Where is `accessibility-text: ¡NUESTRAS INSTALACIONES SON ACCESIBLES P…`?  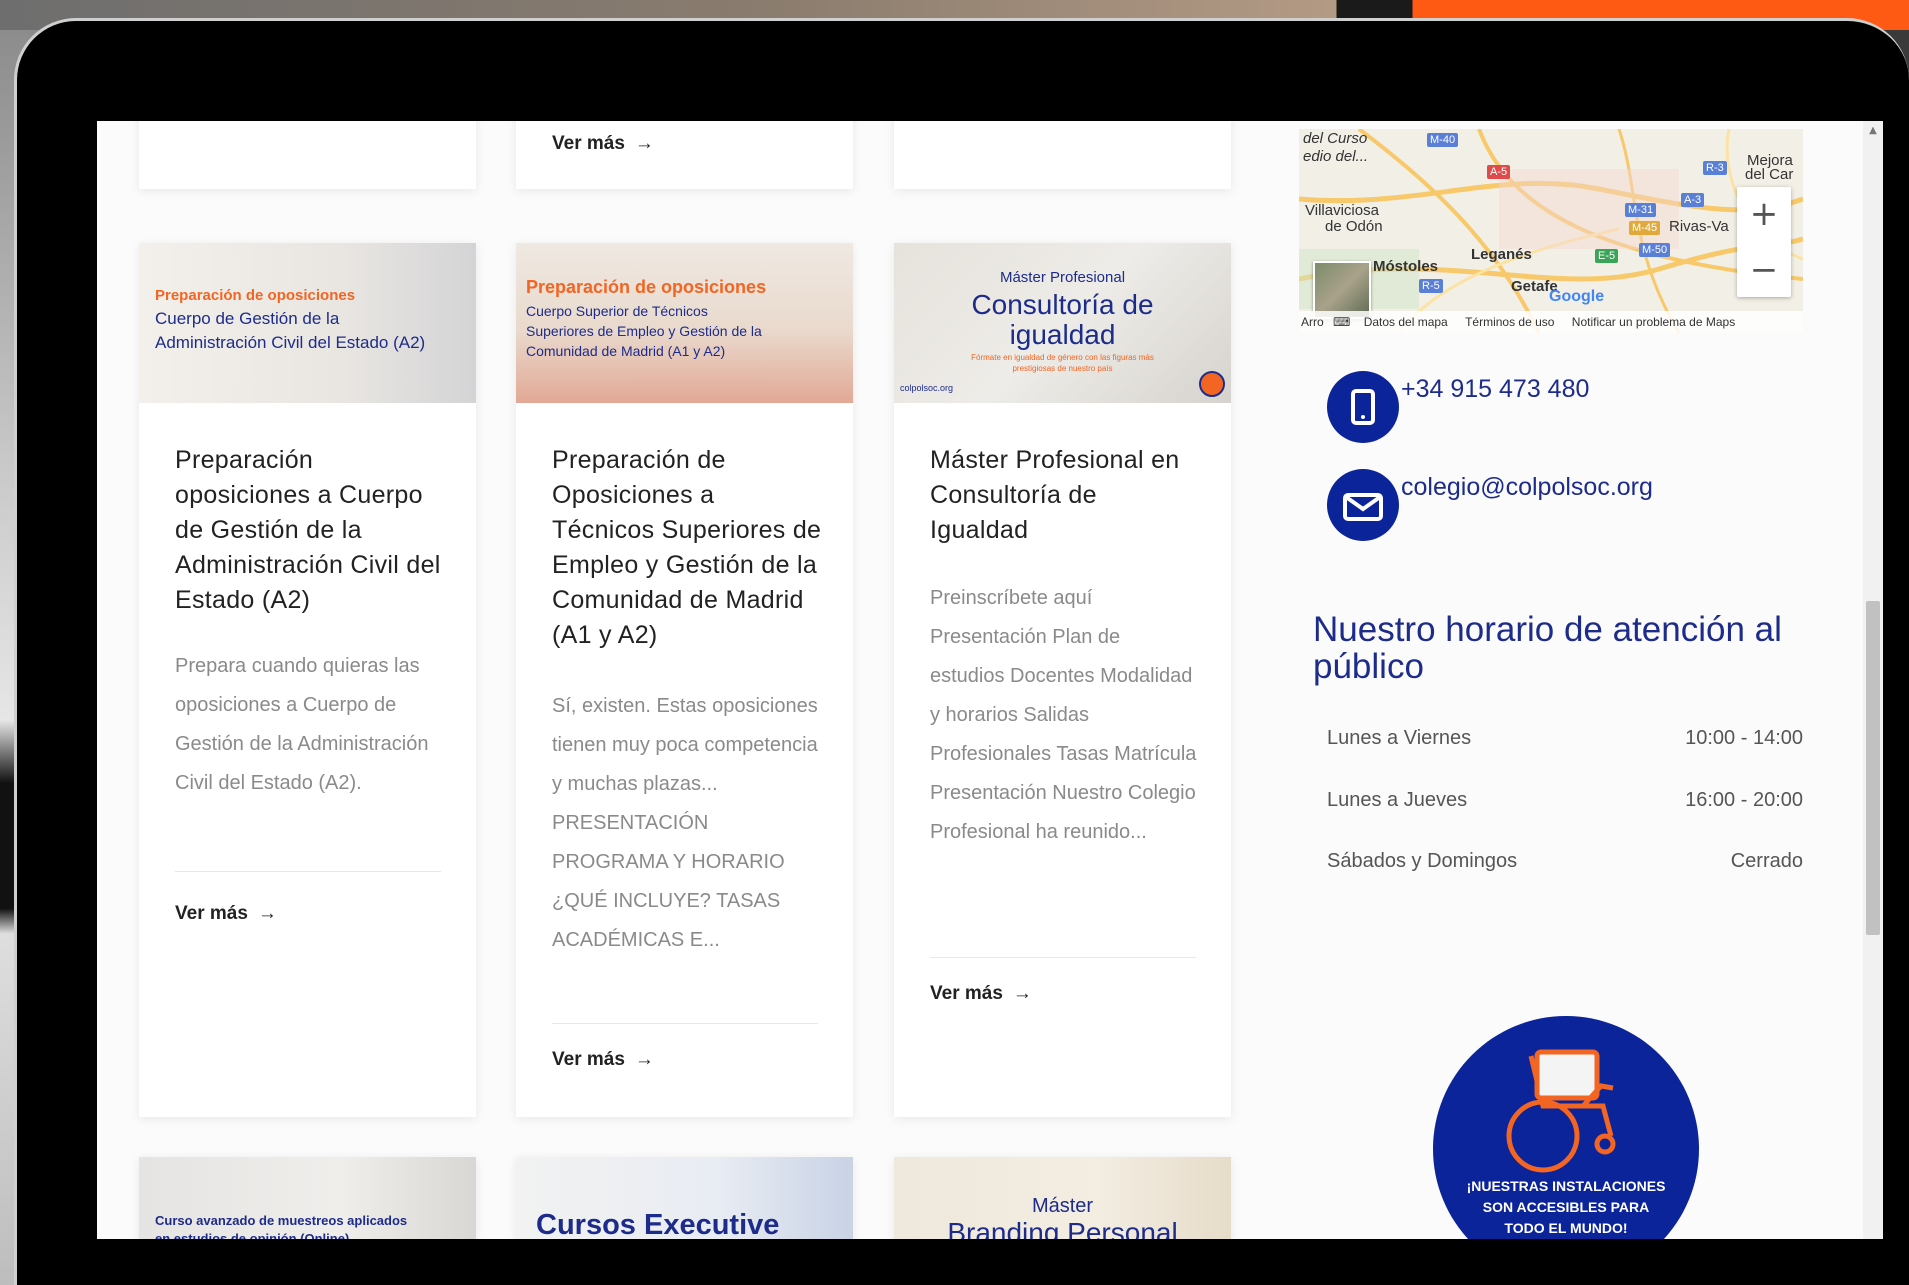
accessibility-text: ¡NUESTRAS INSTALACIONES SON ACCESIBLES P… is located at coordinates (1566, 1207).